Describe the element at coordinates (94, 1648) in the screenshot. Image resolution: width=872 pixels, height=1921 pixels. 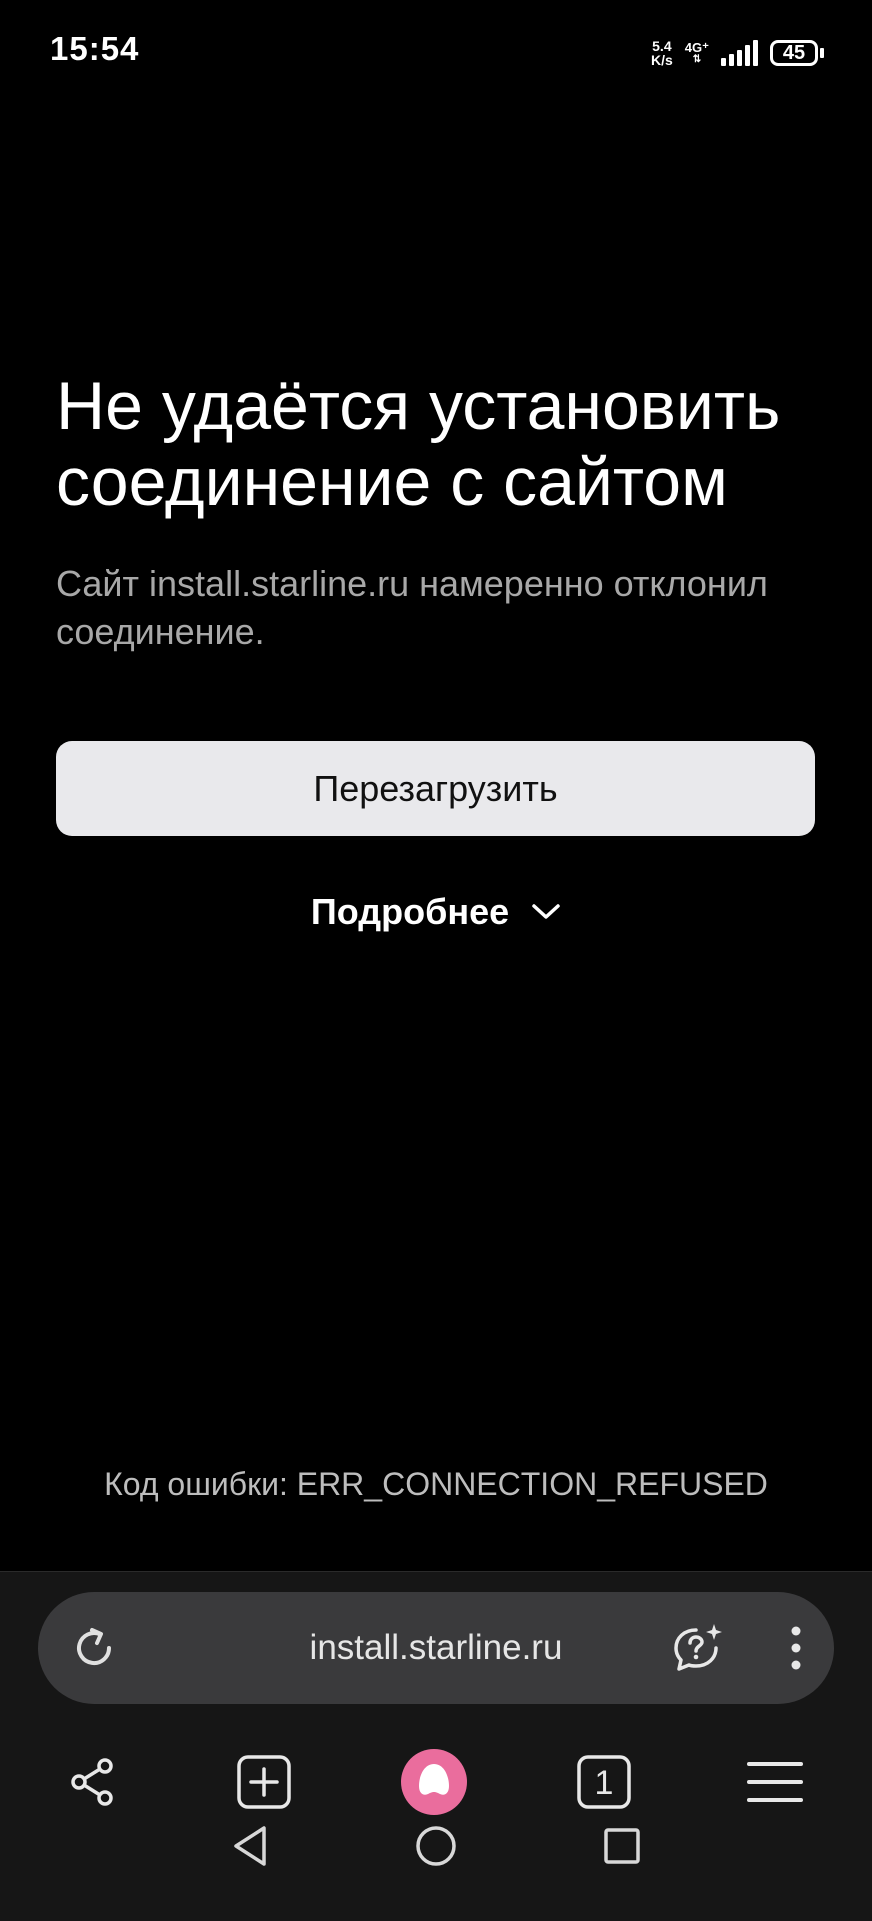
I see `reload-icon` at that location.